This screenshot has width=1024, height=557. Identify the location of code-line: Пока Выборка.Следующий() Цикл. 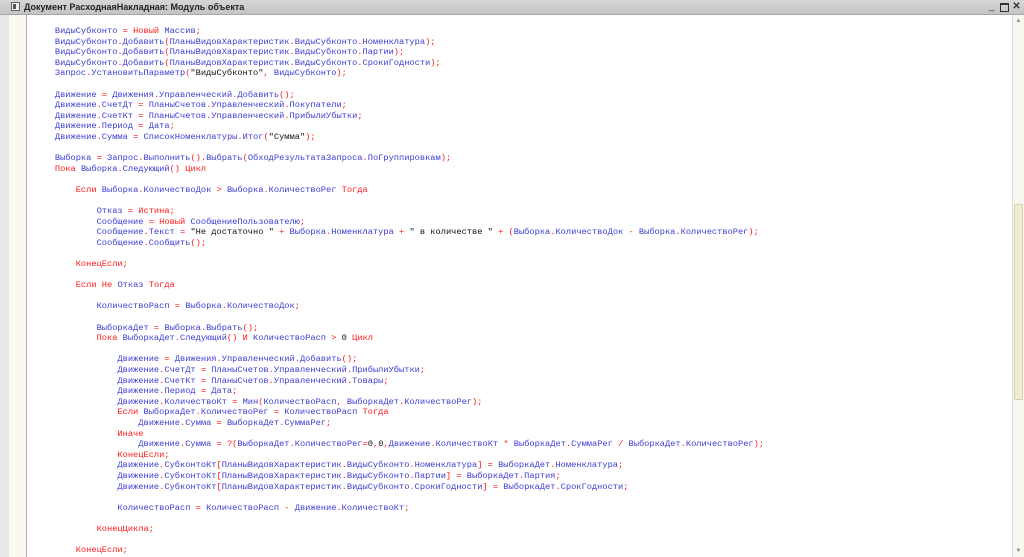
(399, 169).